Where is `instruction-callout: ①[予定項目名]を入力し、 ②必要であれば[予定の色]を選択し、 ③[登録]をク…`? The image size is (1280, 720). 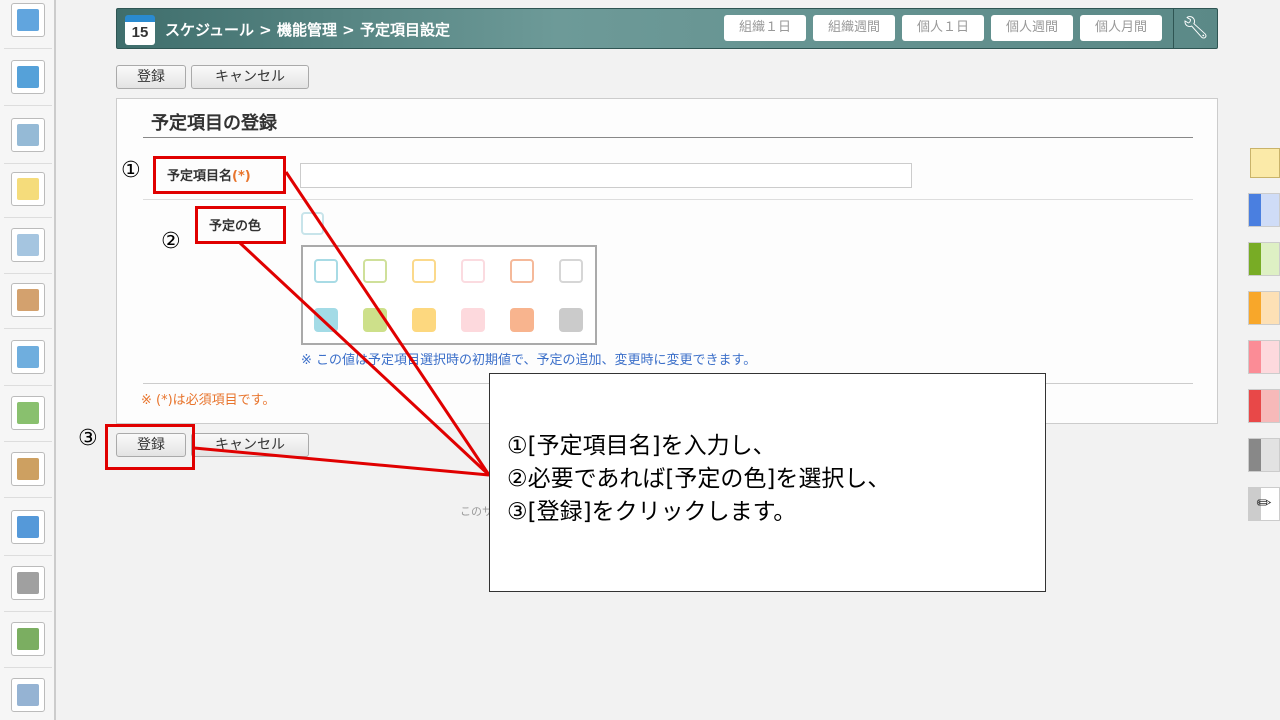 instruction-callout: ①[予定項目名]を入力し、 ②必要であれば[予定の色]を選択し、 ③[登録]をク… is located at coordinates (767, 482).